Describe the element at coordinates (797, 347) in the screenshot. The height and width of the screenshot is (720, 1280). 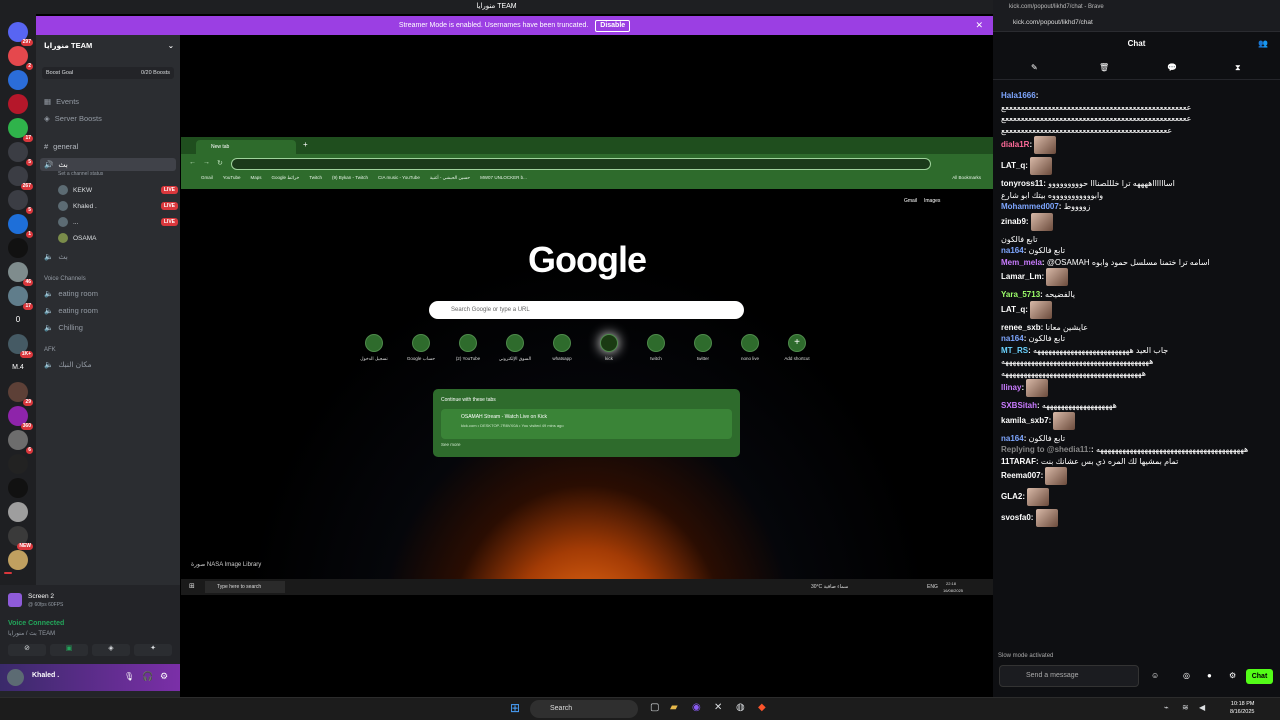
I see `add-shortcut: + Add shortcut` at that location.